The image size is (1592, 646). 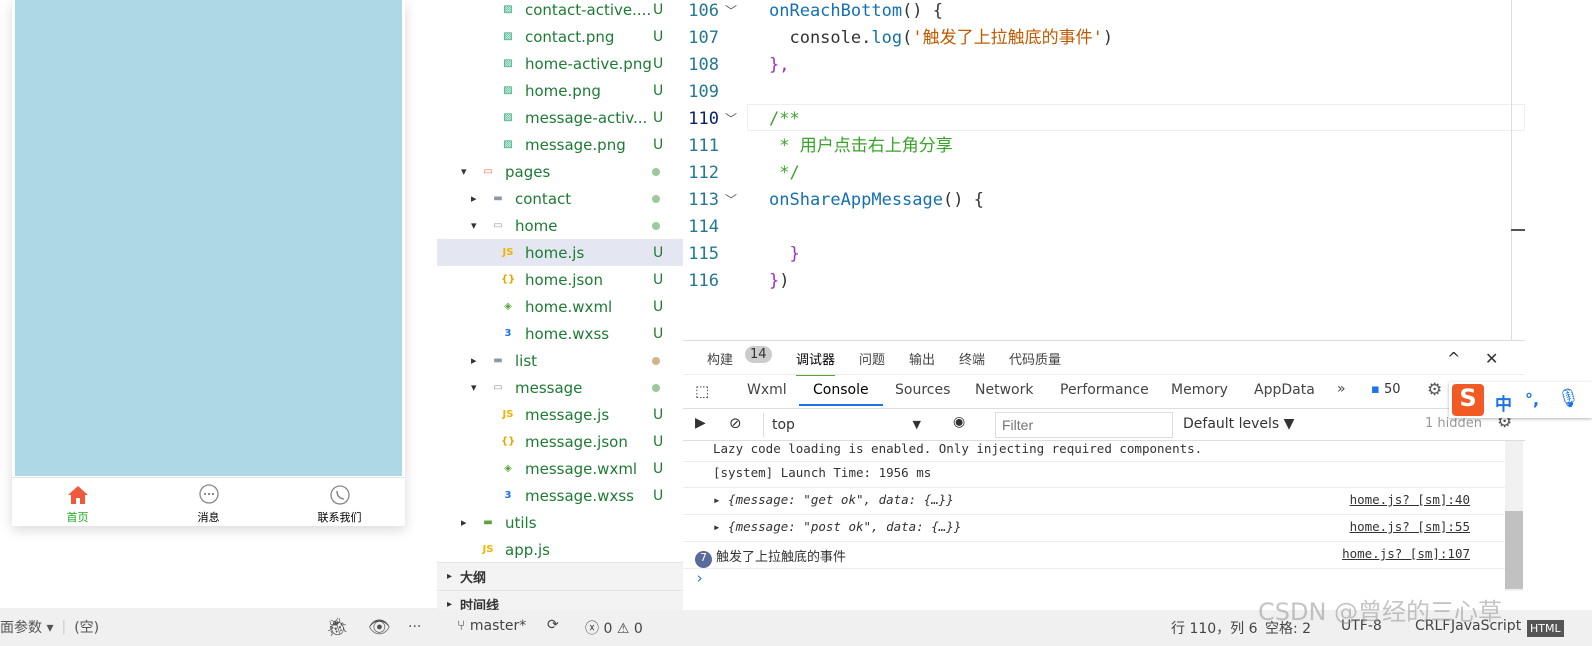 I want to click on code-line: * 用户点击右上角分享, so click(x=860, y=146).